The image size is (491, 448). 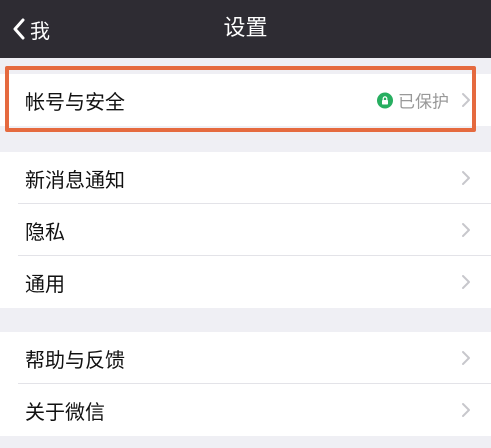 I want to click on settings-group-account: 帐号与安全 已保护, so click(x=245, y=100).